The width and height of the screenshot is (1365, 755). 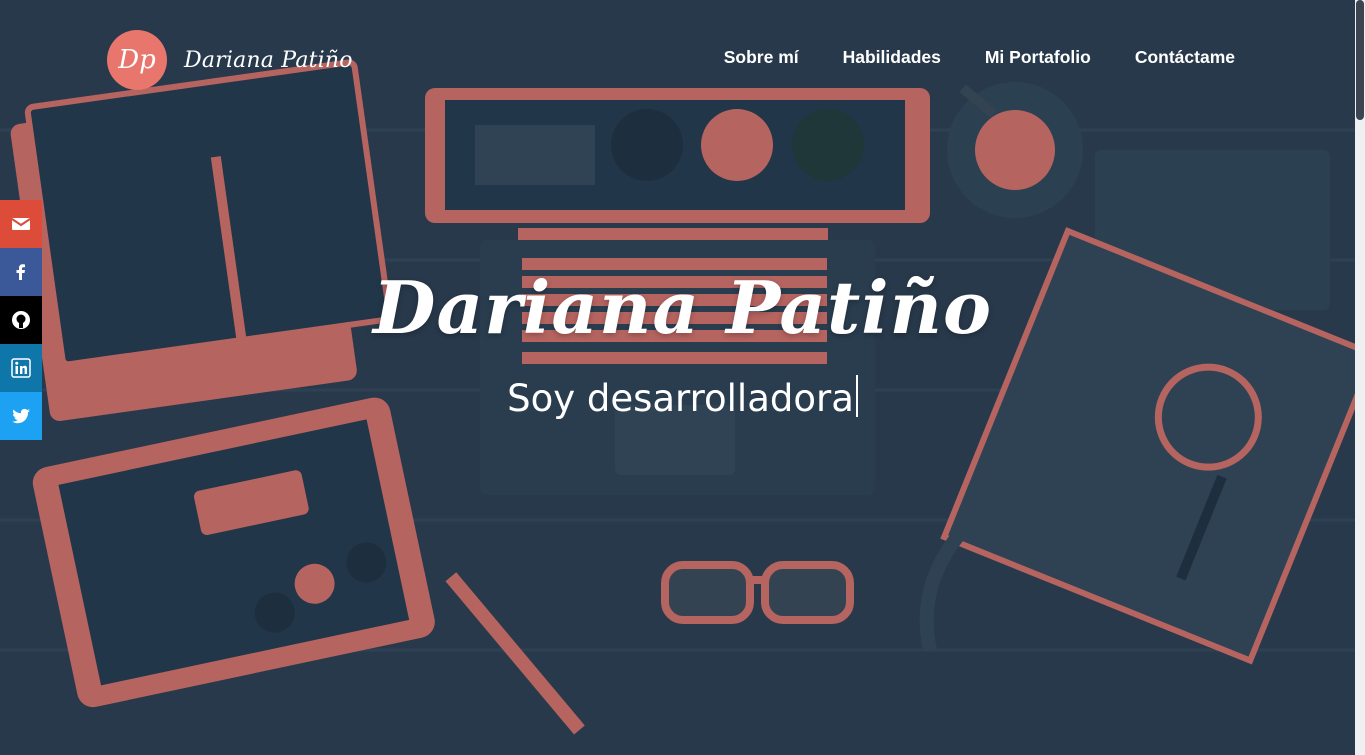 I want to click on nav-item-habilidades: Habilidades, so click(x=892, y=57).